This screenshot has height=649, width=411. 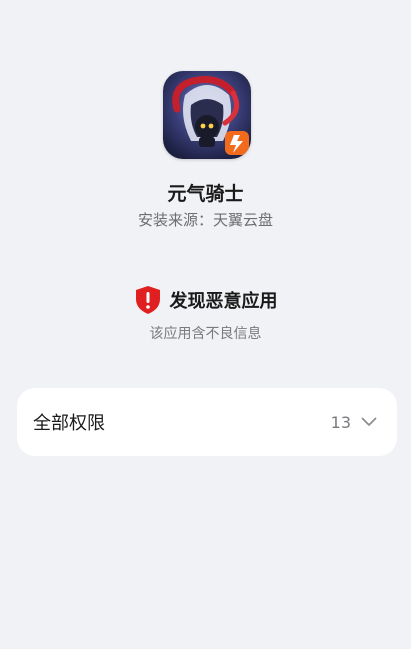 I want to click on install-source: 安装来源：天翼云盘, so click(x=205, y=220).